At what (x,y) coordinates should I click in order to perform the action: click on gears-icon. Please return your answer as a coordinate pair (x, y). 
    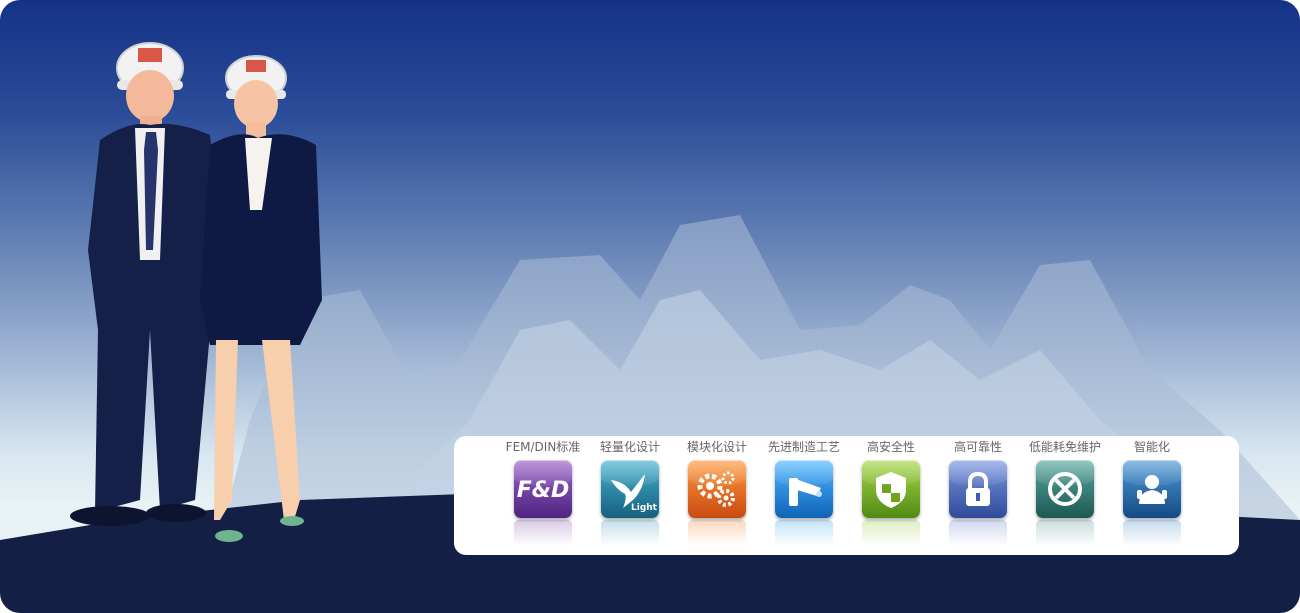
    Looking at the image, I should click on (717, 489).